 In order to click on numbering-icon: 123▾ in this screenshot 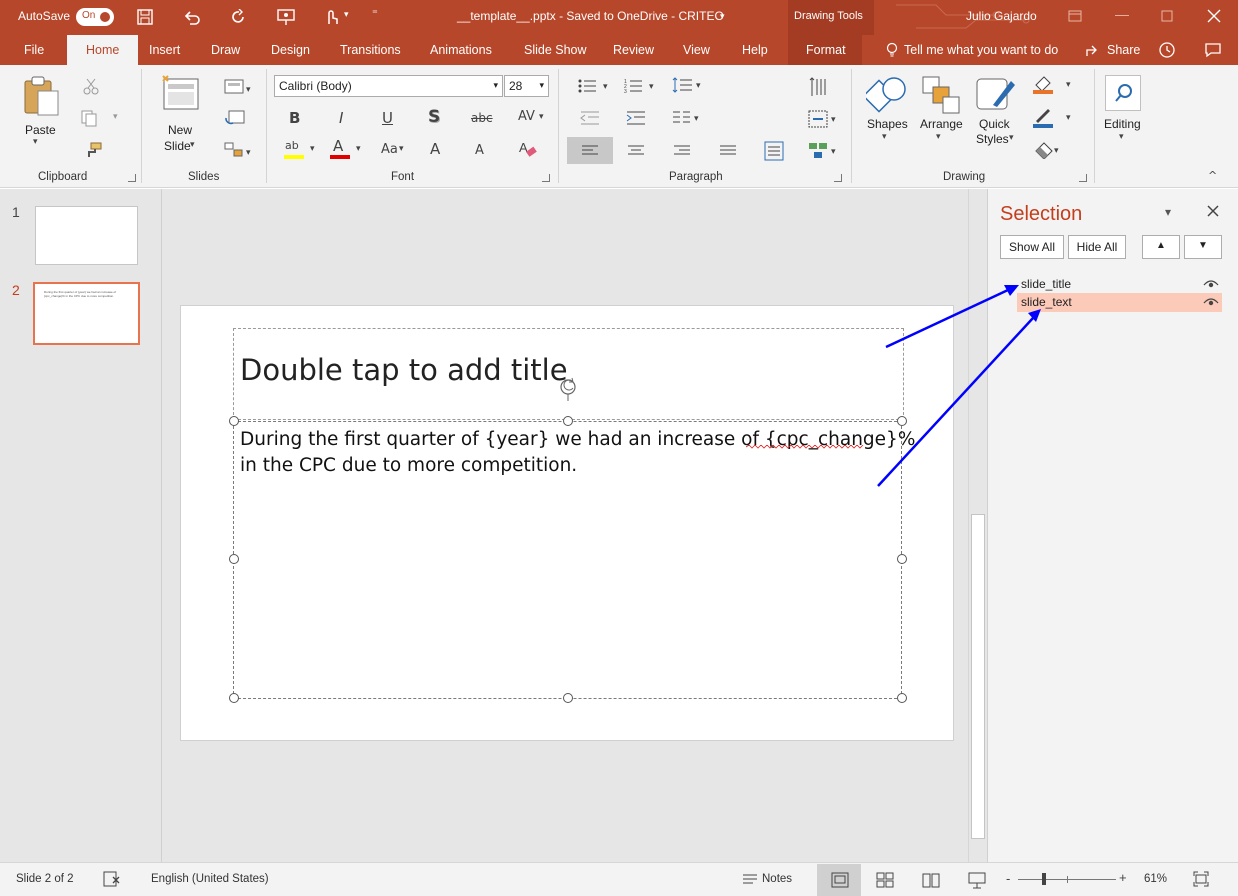, I will do `click(640, 86)`.